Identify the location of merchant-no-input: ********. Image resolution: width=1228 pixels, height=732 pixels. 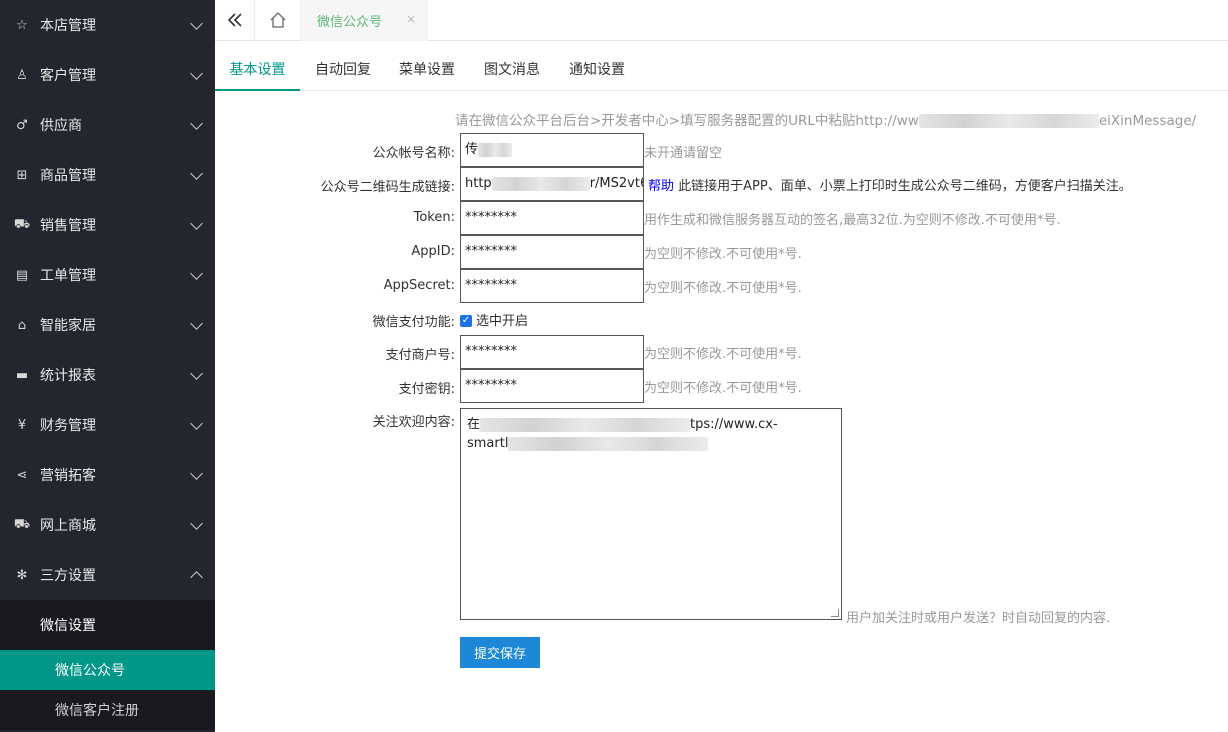
(552, 352).